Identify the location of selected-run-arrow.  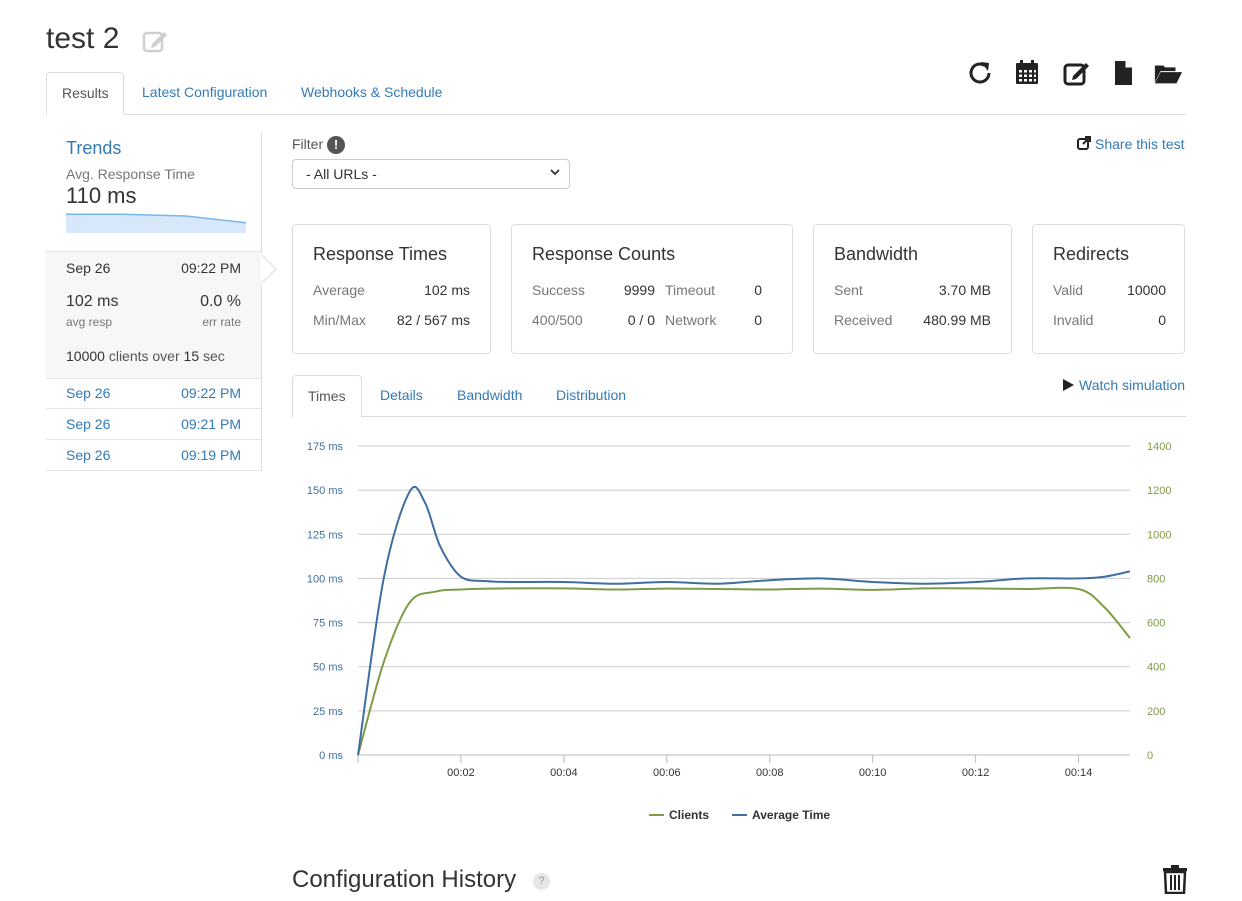
(269, 269).